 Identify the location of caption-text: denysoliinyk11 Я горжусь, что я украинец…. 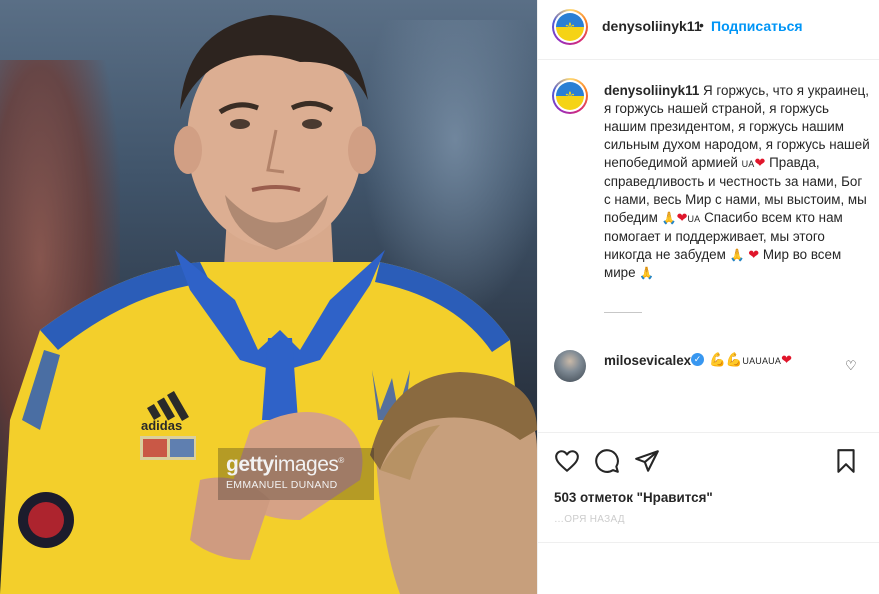
(737, 182).